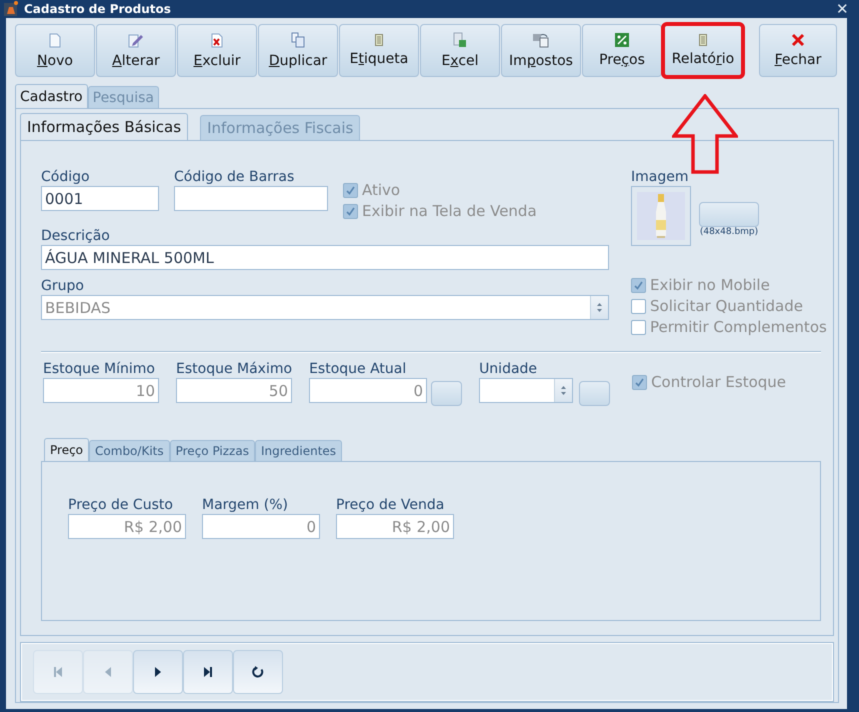 Image resolution: width=859 pixels, height=712 pixels. What do you see at coordinates (11, 9) in the screenshot?
I see `app-icon` at bounding box center [11, 9].